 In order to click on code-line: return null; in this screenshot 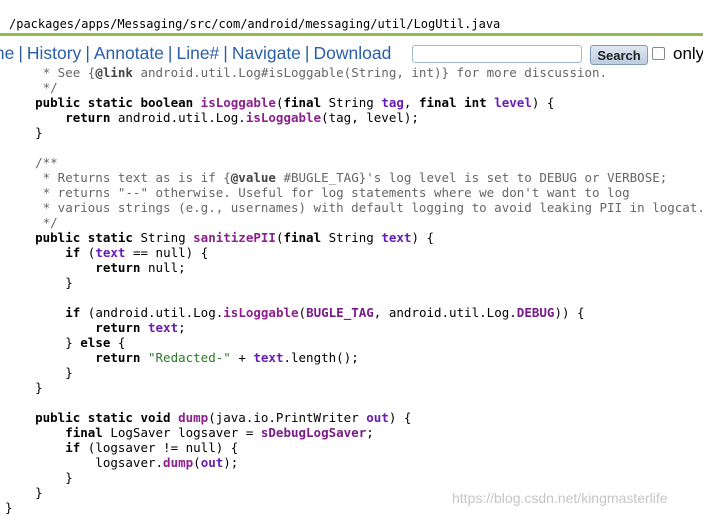, I will do `click(354, 267)`.